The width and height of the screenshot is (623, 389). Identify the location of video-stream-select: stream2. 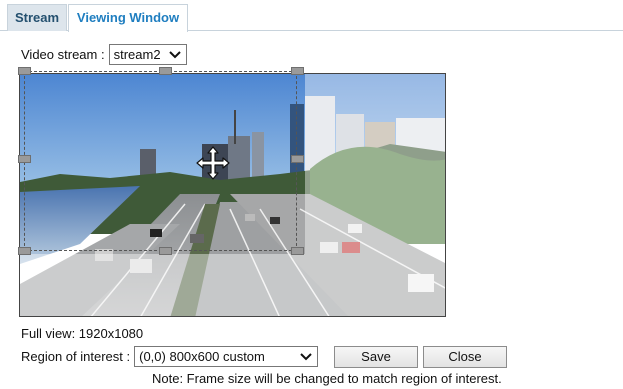
(147, 54).